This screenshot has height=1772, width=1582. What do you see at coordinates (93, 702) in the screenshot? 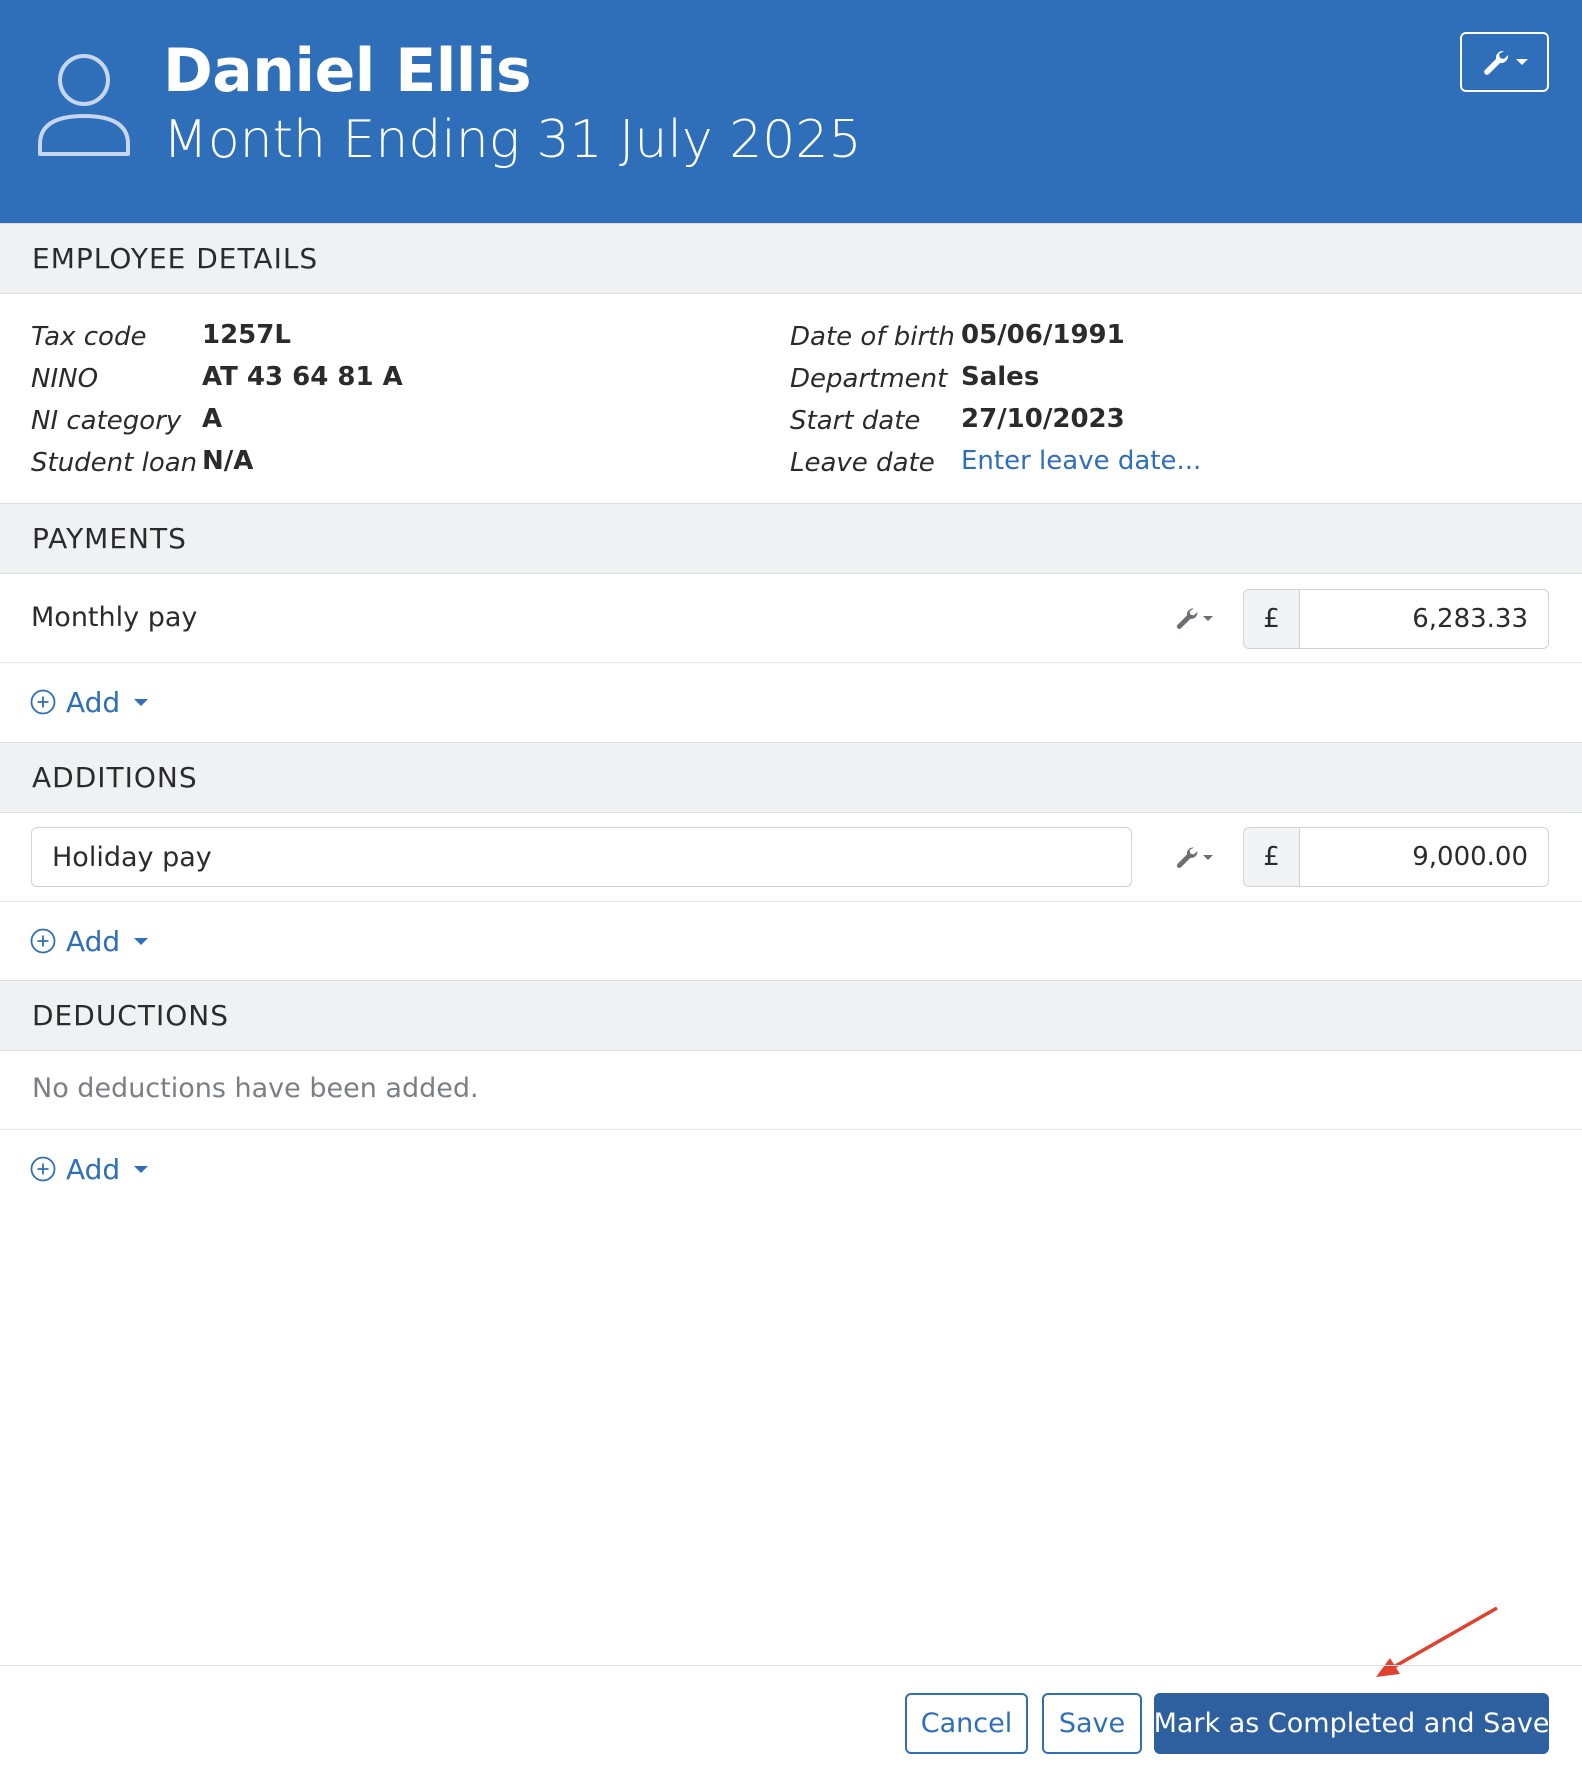
I see `add-payment-label: Add` at bounding box center [93, 702].